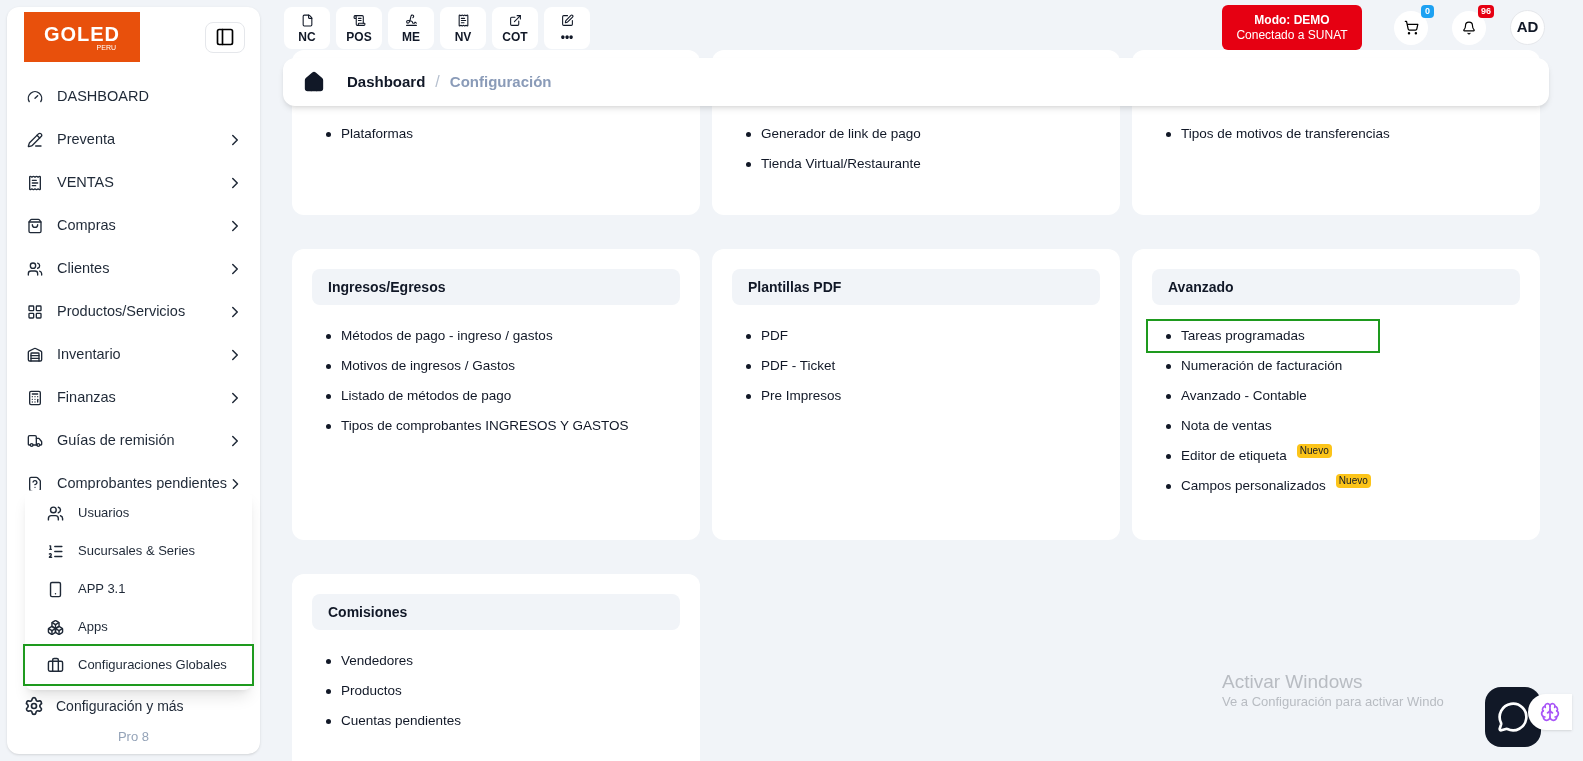  Describe the element at coordinates (1282, 134) in the screenshot. I see `settings-link: Tipos de motivos de transferencias` at that location.